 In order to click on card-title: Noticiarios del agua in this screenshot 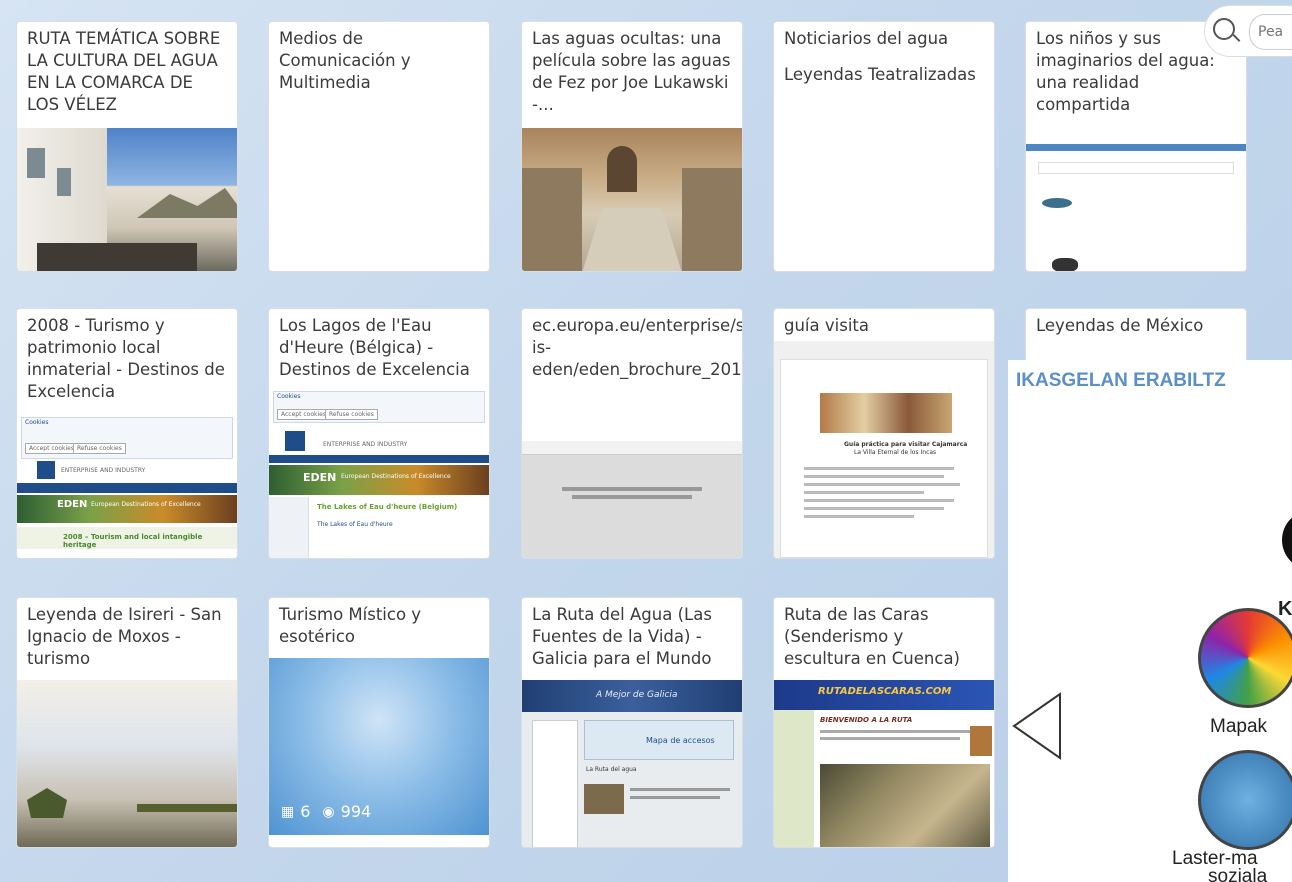, I will do `click(866, 38)`.